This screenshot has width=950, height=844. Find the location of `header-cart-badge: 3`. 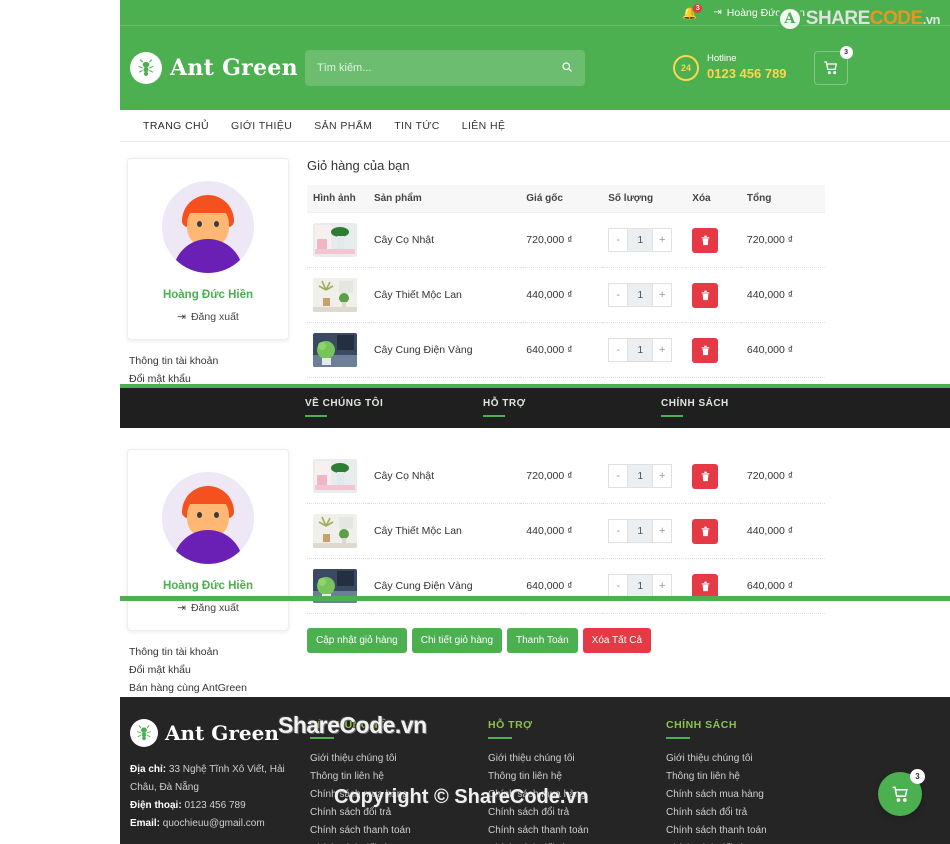

header-cart-badge: 3 is located at coordinates (846, 52).